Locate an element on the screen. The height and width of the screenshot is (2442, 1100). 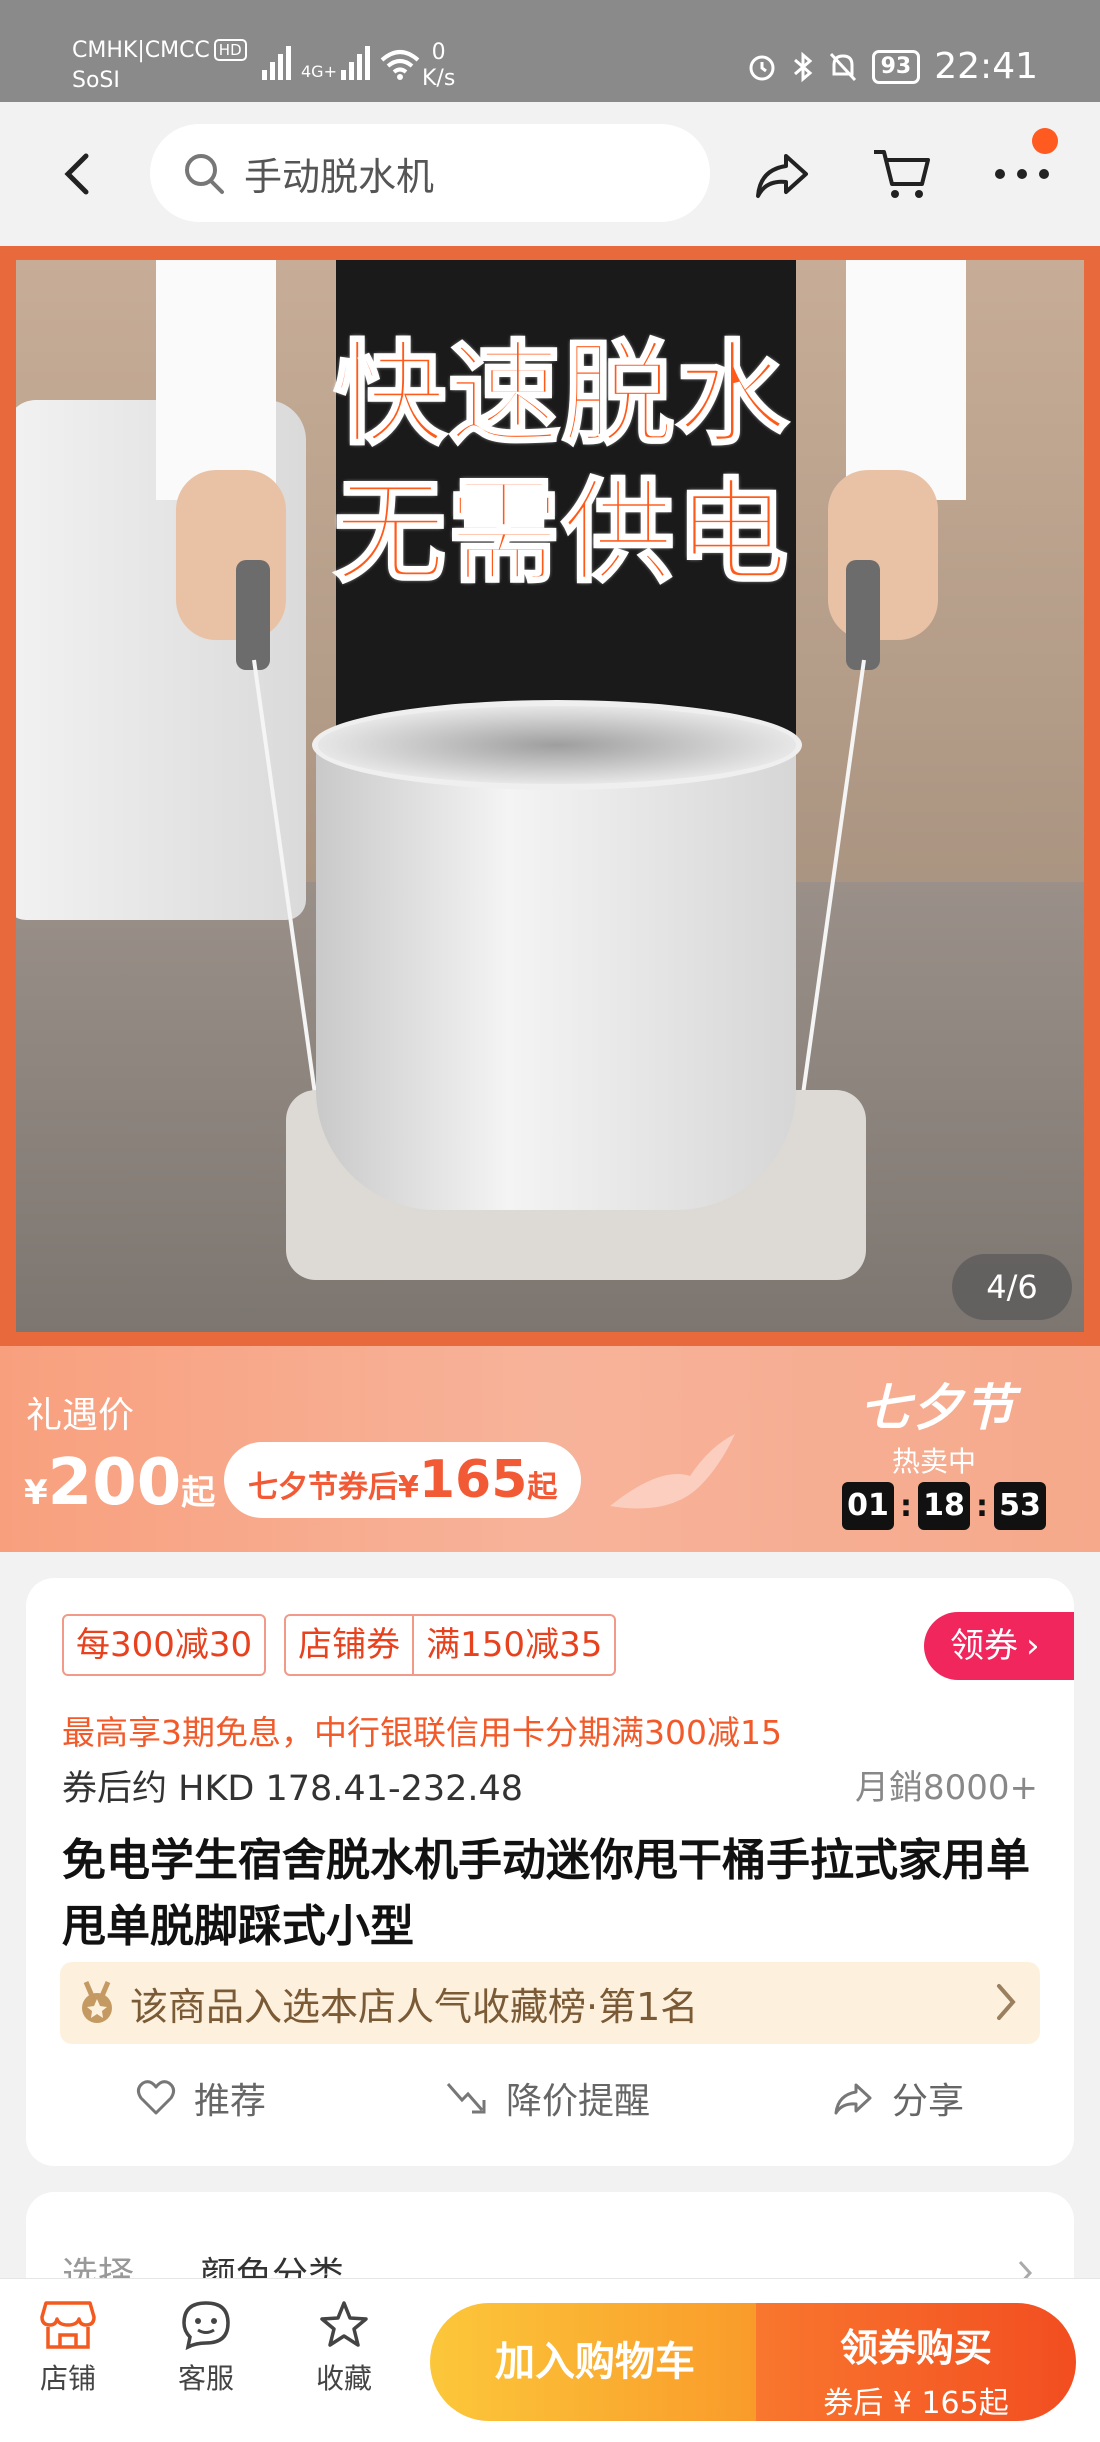
medal-icon is located at coordinates (97, 2002).